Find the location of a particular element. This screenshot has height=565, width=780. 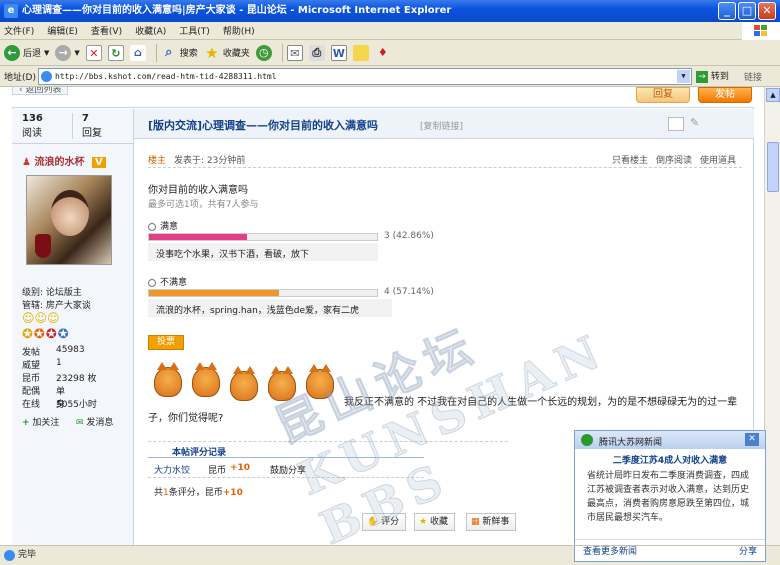

close-icon: ✕ is located at coordinates (752, 439).